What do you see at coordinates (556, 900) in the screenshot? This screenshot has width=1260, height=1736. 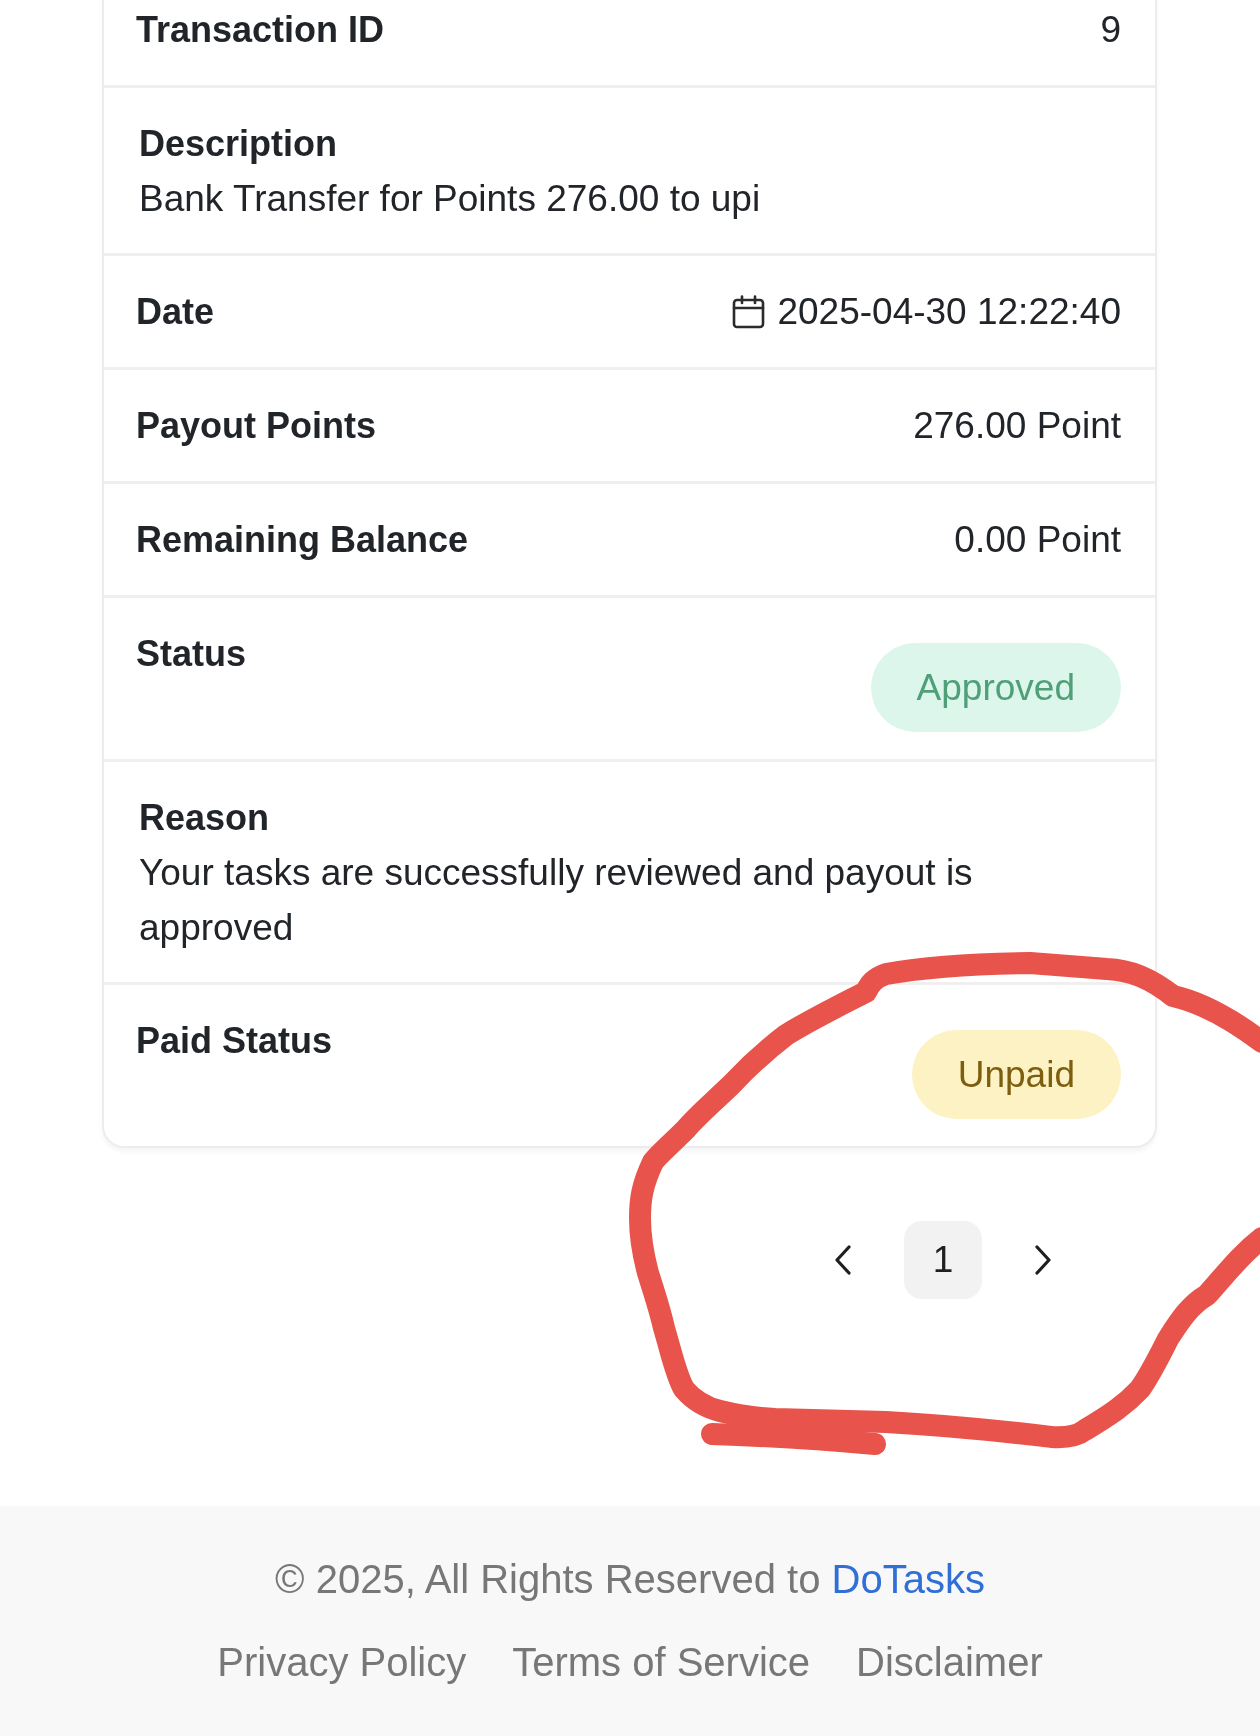 I see `detail-text: Your tasks are successfully reviewed and payout is approved` at bounding box center [556, 900].